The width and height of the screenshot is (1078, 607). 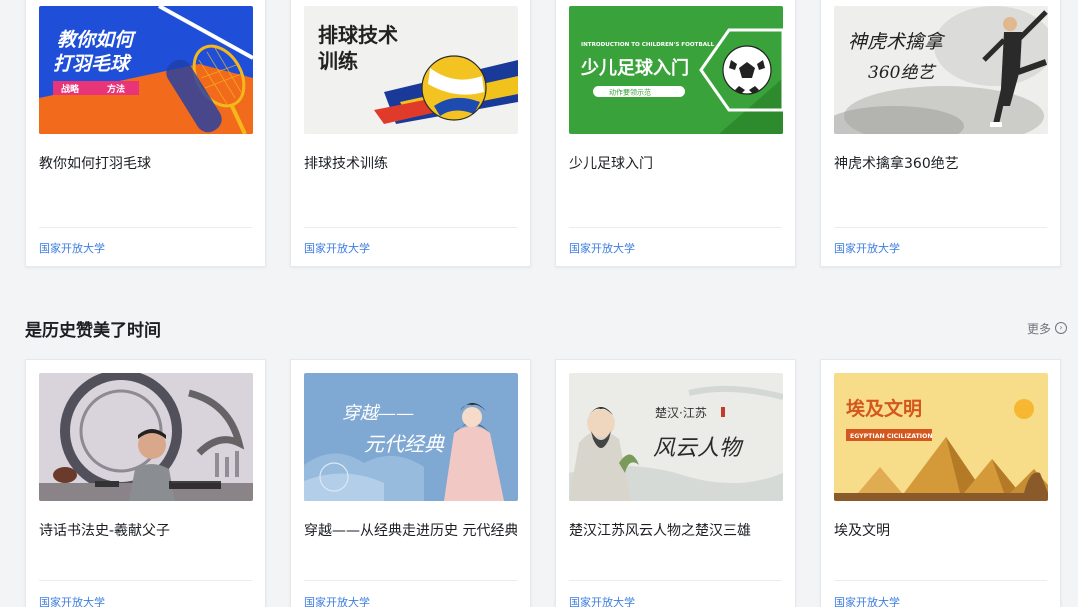 What do you see at coordinates (675, 531) in the screenshot?
I see `course-title: 楚汉江苏风云人物之楚汉三雄` at bounding box center [675, 531].